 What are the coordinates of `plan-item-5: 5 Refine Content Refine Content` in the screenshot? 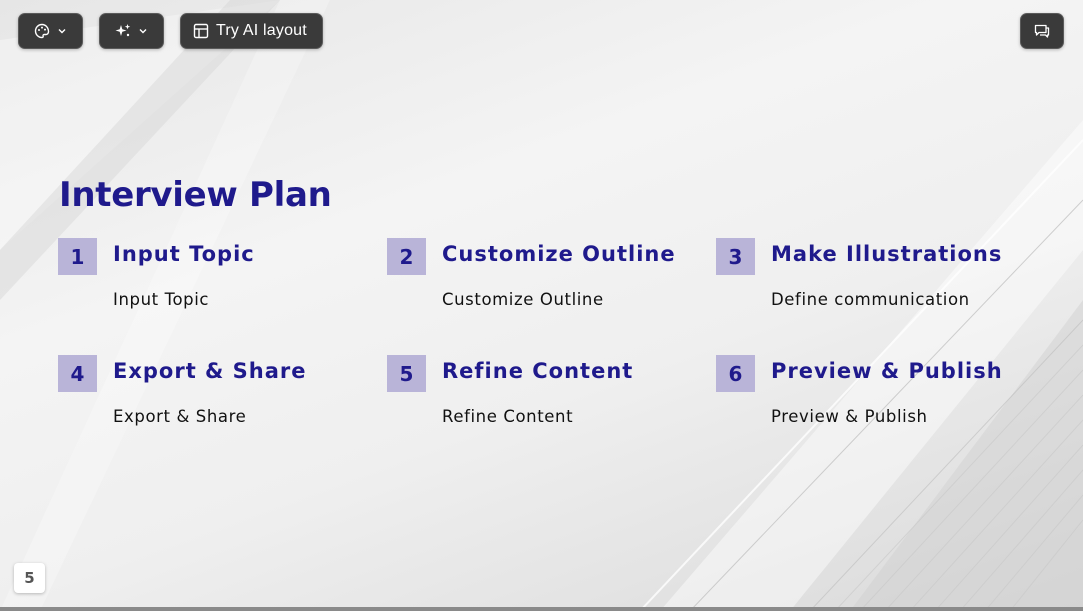 It's located at (537, 395).